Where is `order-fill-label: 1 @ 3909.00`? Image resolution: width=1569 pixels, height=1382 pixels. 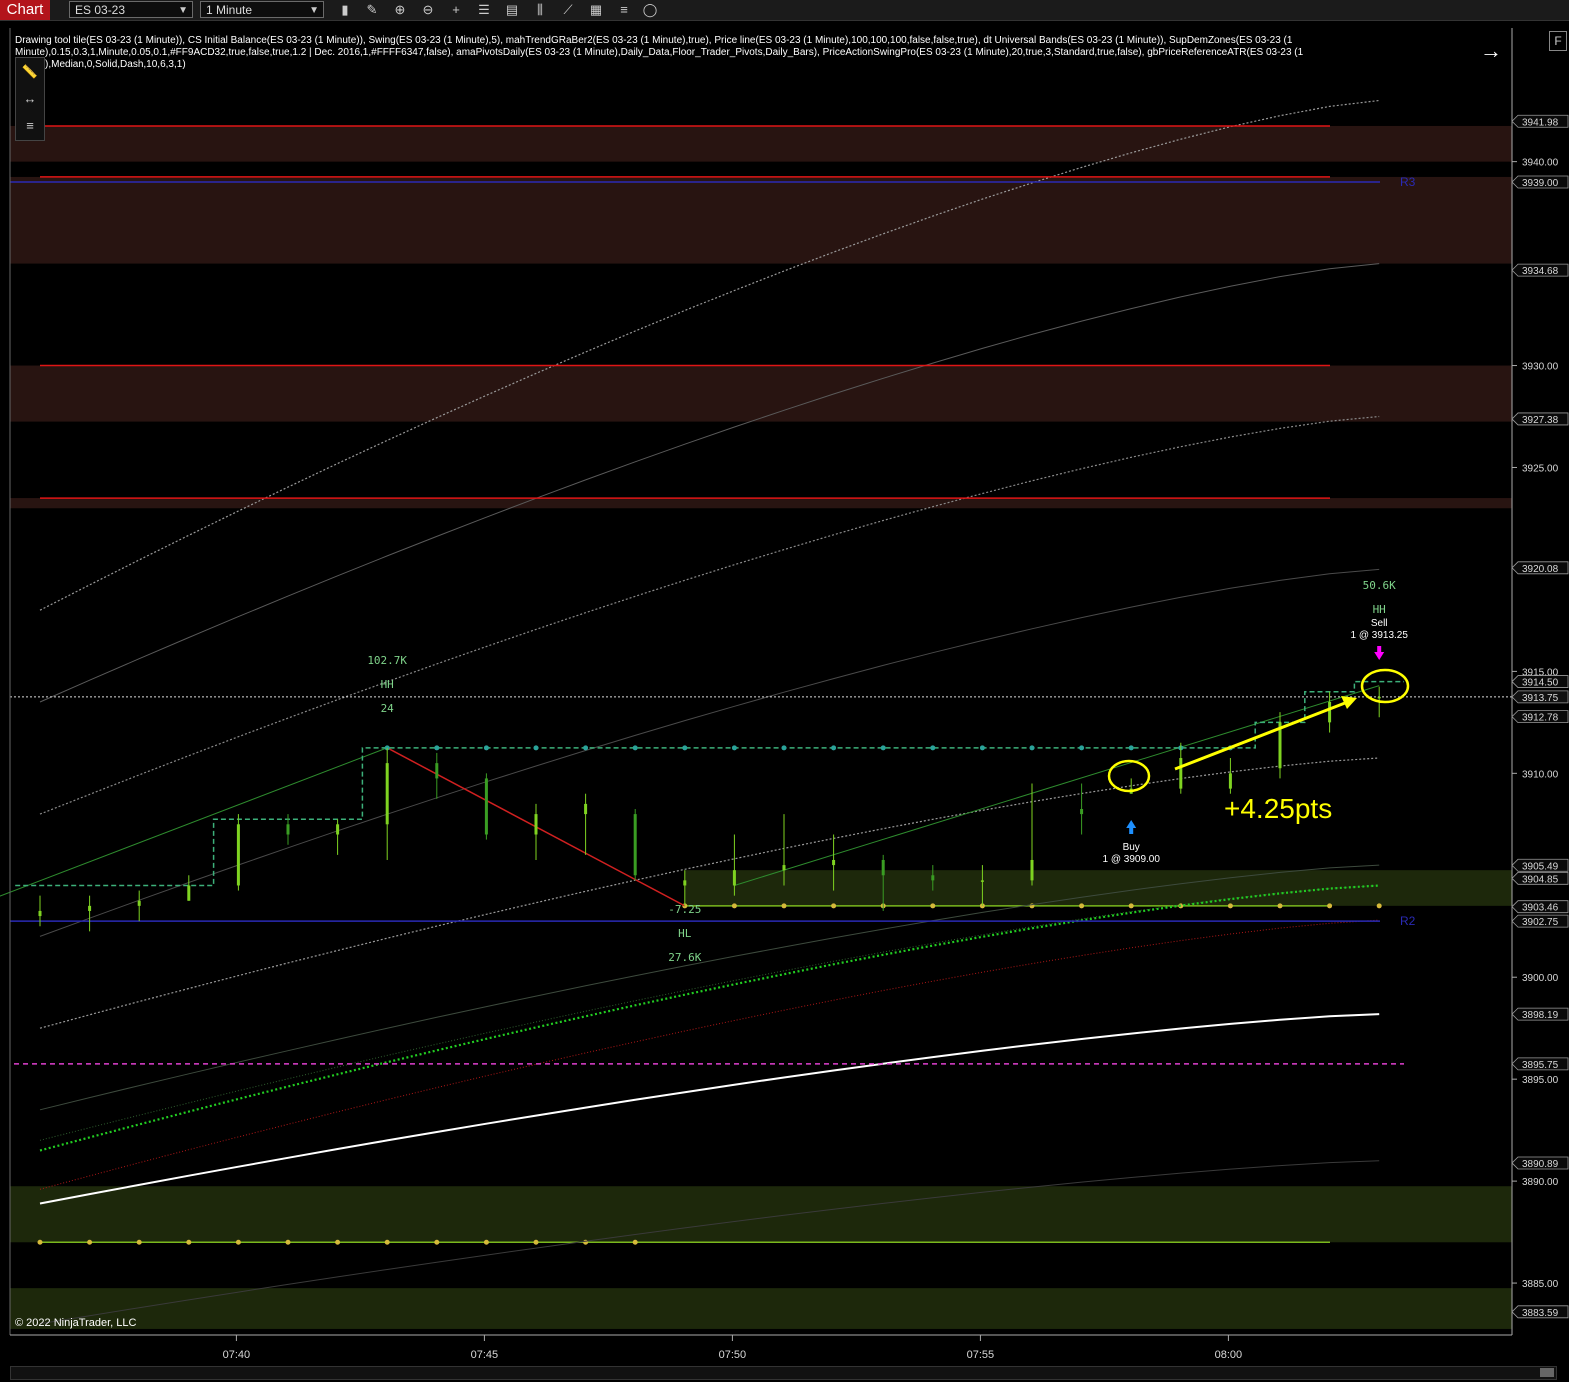
order-fill-label: 1 @ 3909.00 is located at coordinates (1131, 859).